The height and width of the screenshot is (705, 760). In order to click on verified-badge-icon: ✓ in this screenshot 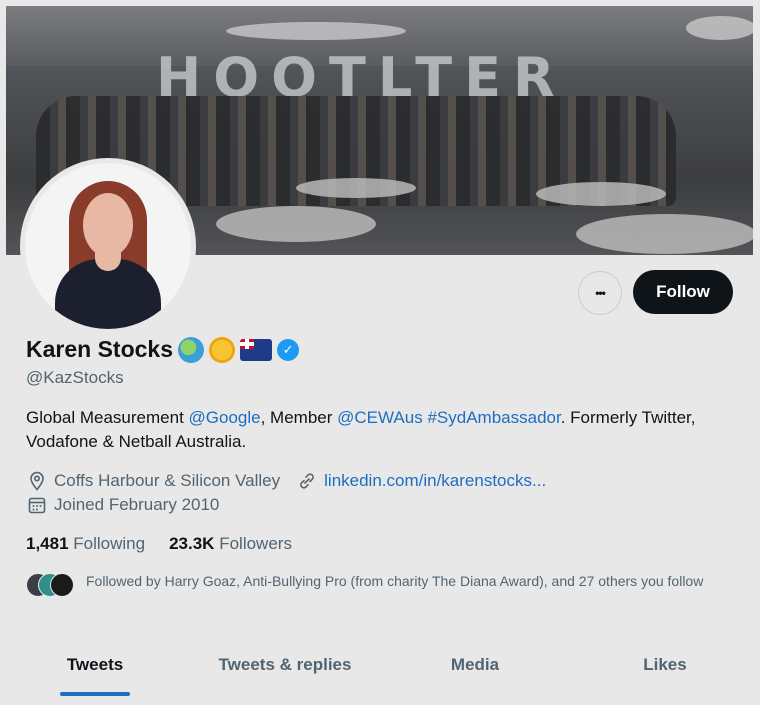, I will do `click(288, 349)`.